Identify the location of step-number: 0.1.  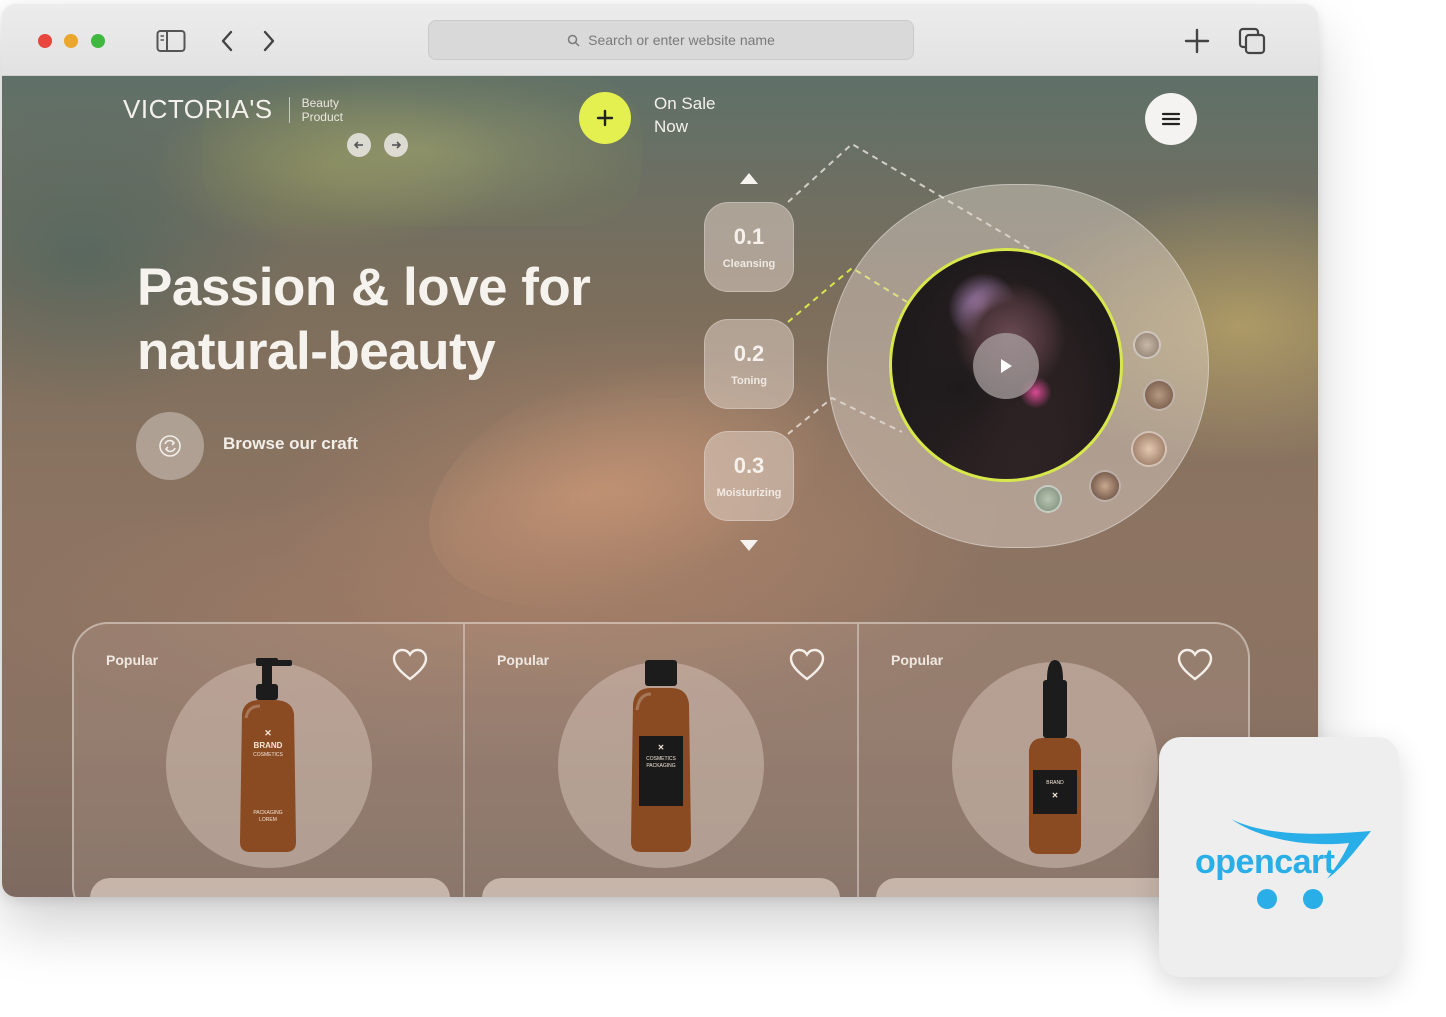
(749, 236).